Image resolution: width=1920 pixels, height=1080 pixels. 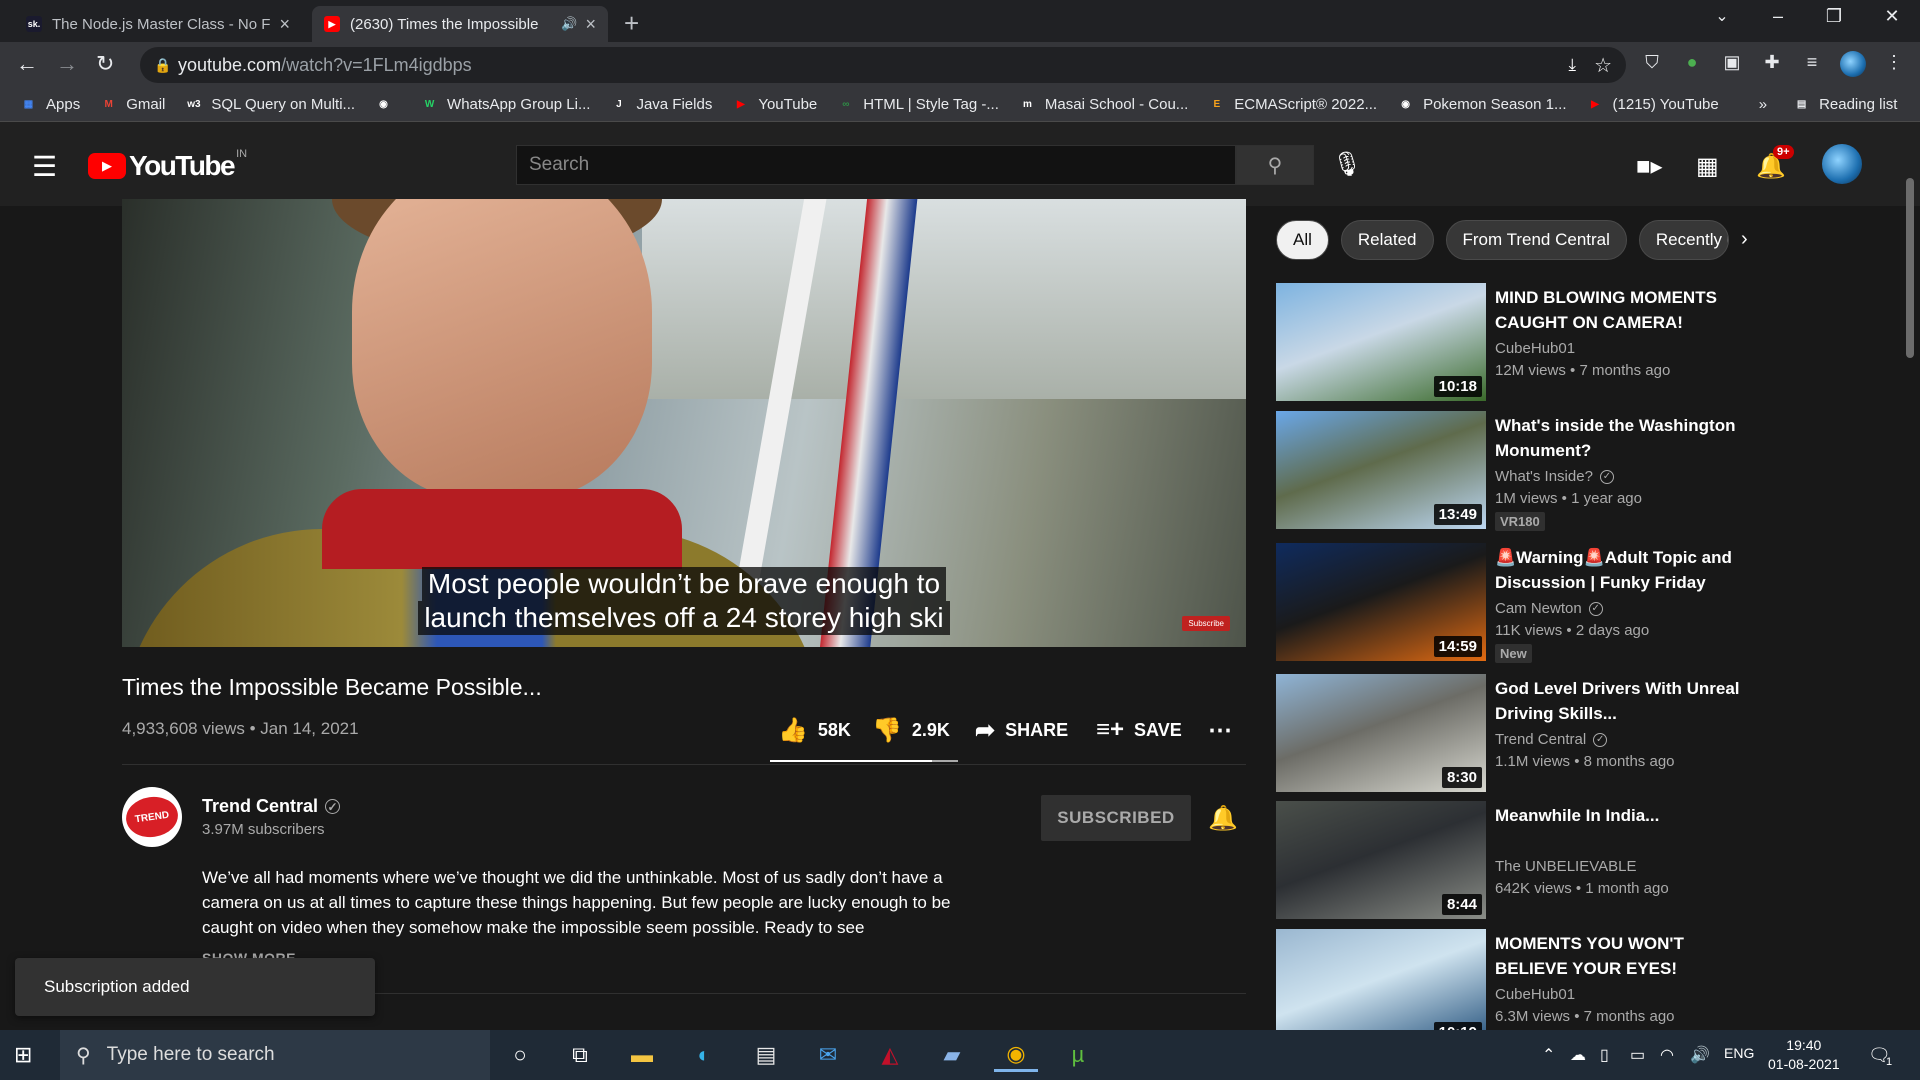 I want to click on subscribed-button: SUBSCRIBED, so click(x=1116, y=818).